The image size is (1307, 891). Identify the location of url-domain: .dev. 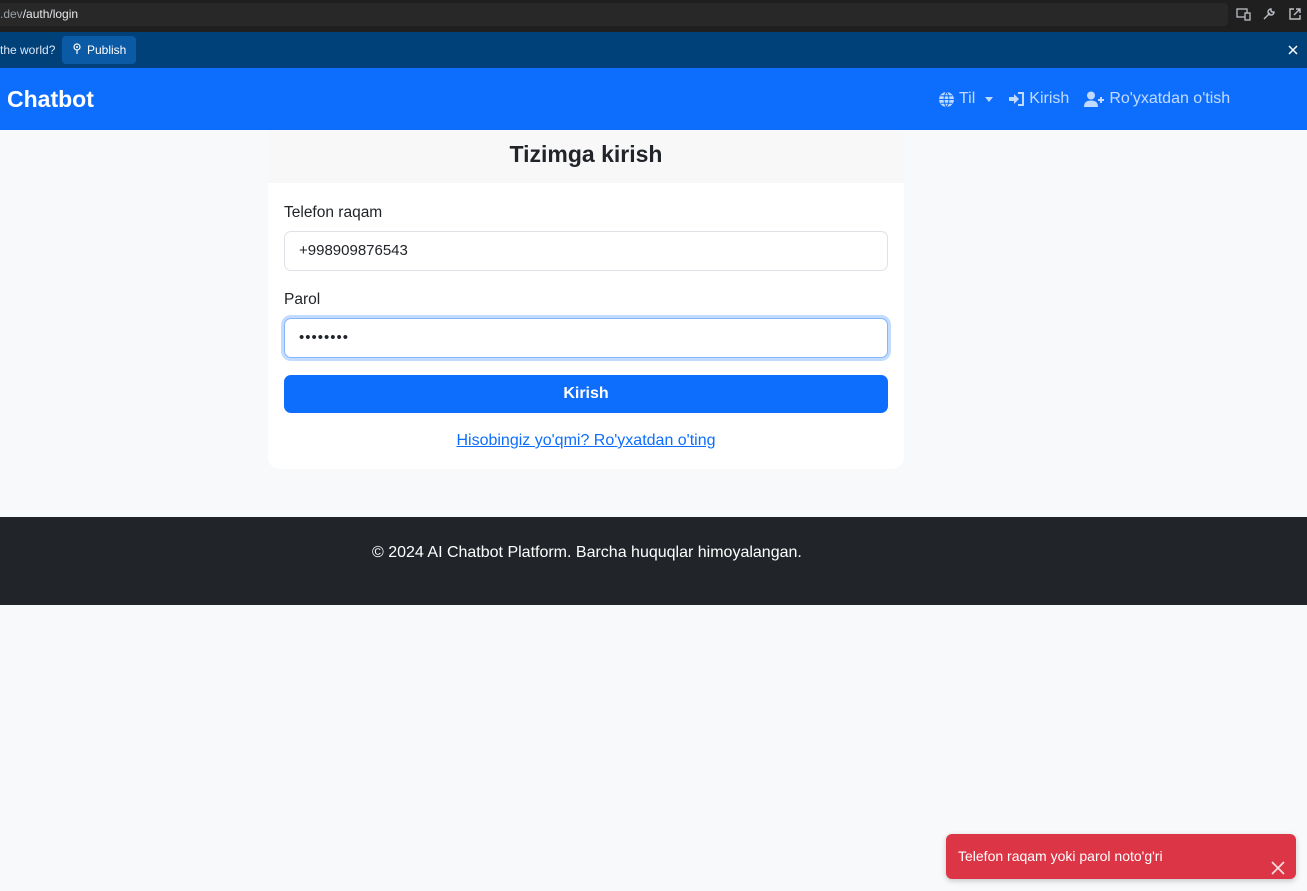
(11, 14).